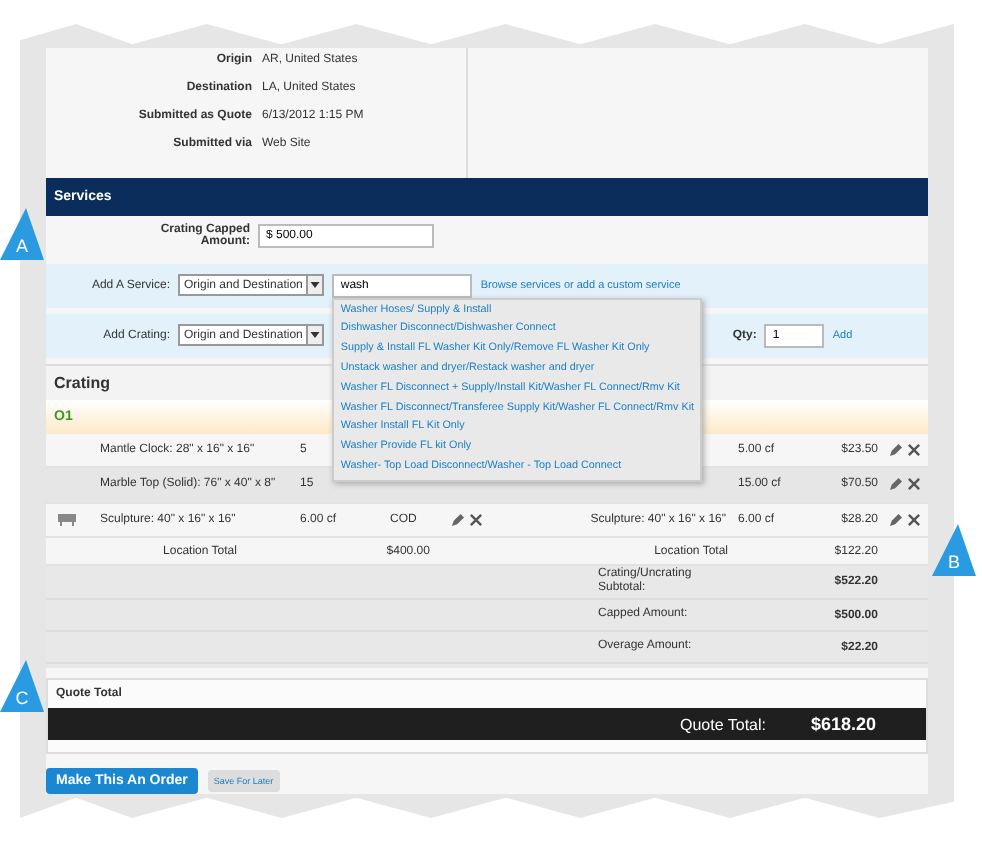 The height and width of the screenshot is (854, 982). What do you see at coordinates (842, 724) in the screenshot?
I see `total-value: $618.20` at bounding box center [842, 724].